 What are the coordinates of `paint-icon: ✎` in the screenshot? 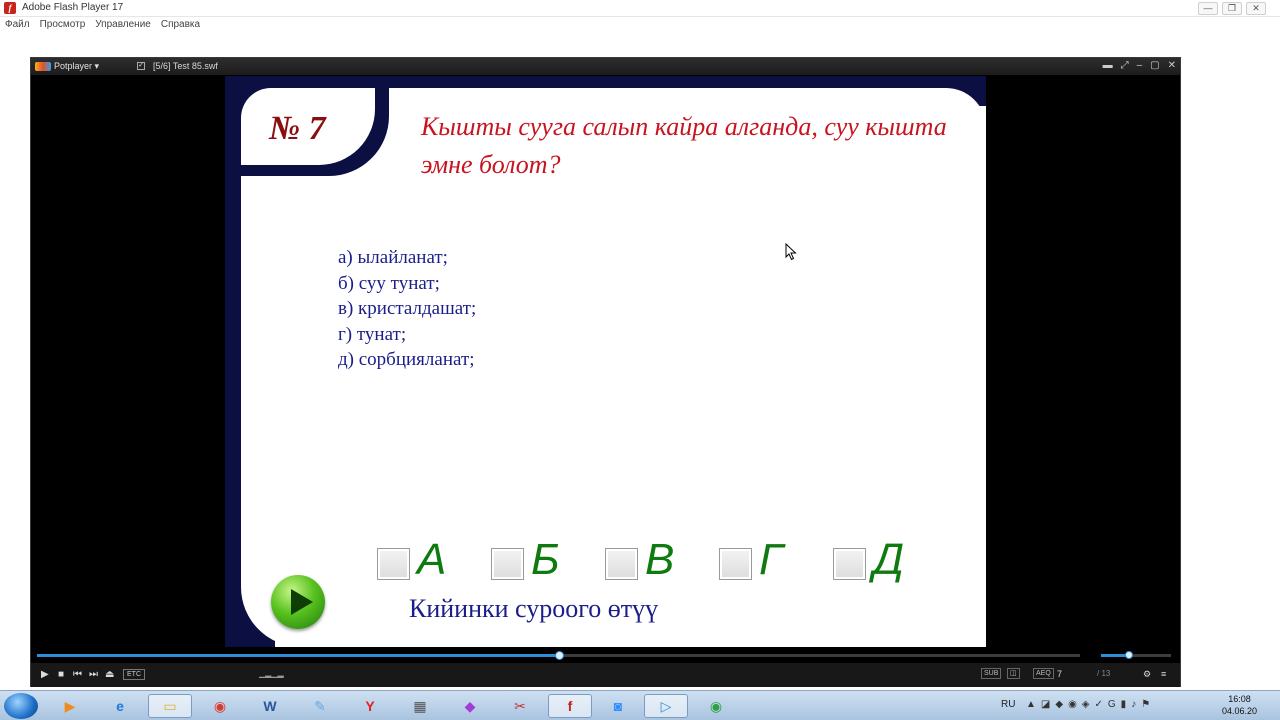 It's located at (320, 706).